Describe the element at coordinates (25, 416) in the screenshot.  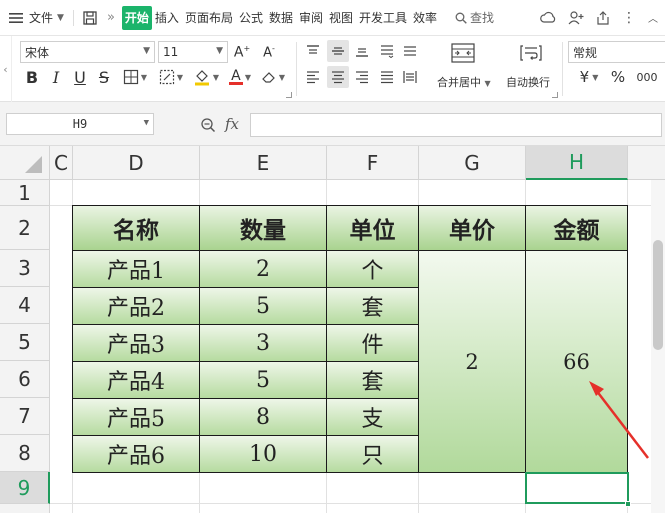
I see `row-header-7: 7` at that location.